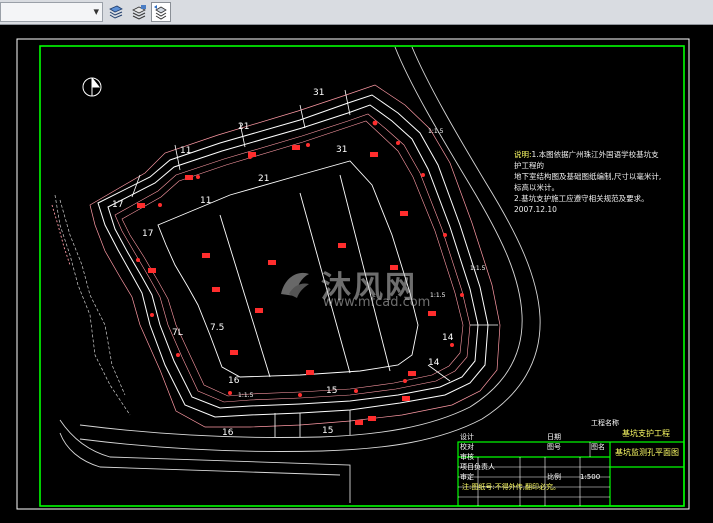 The width and height of the screenshot is (713, 523). I want to click on watermark-url: www.mfcad.com, so click(377, 302).